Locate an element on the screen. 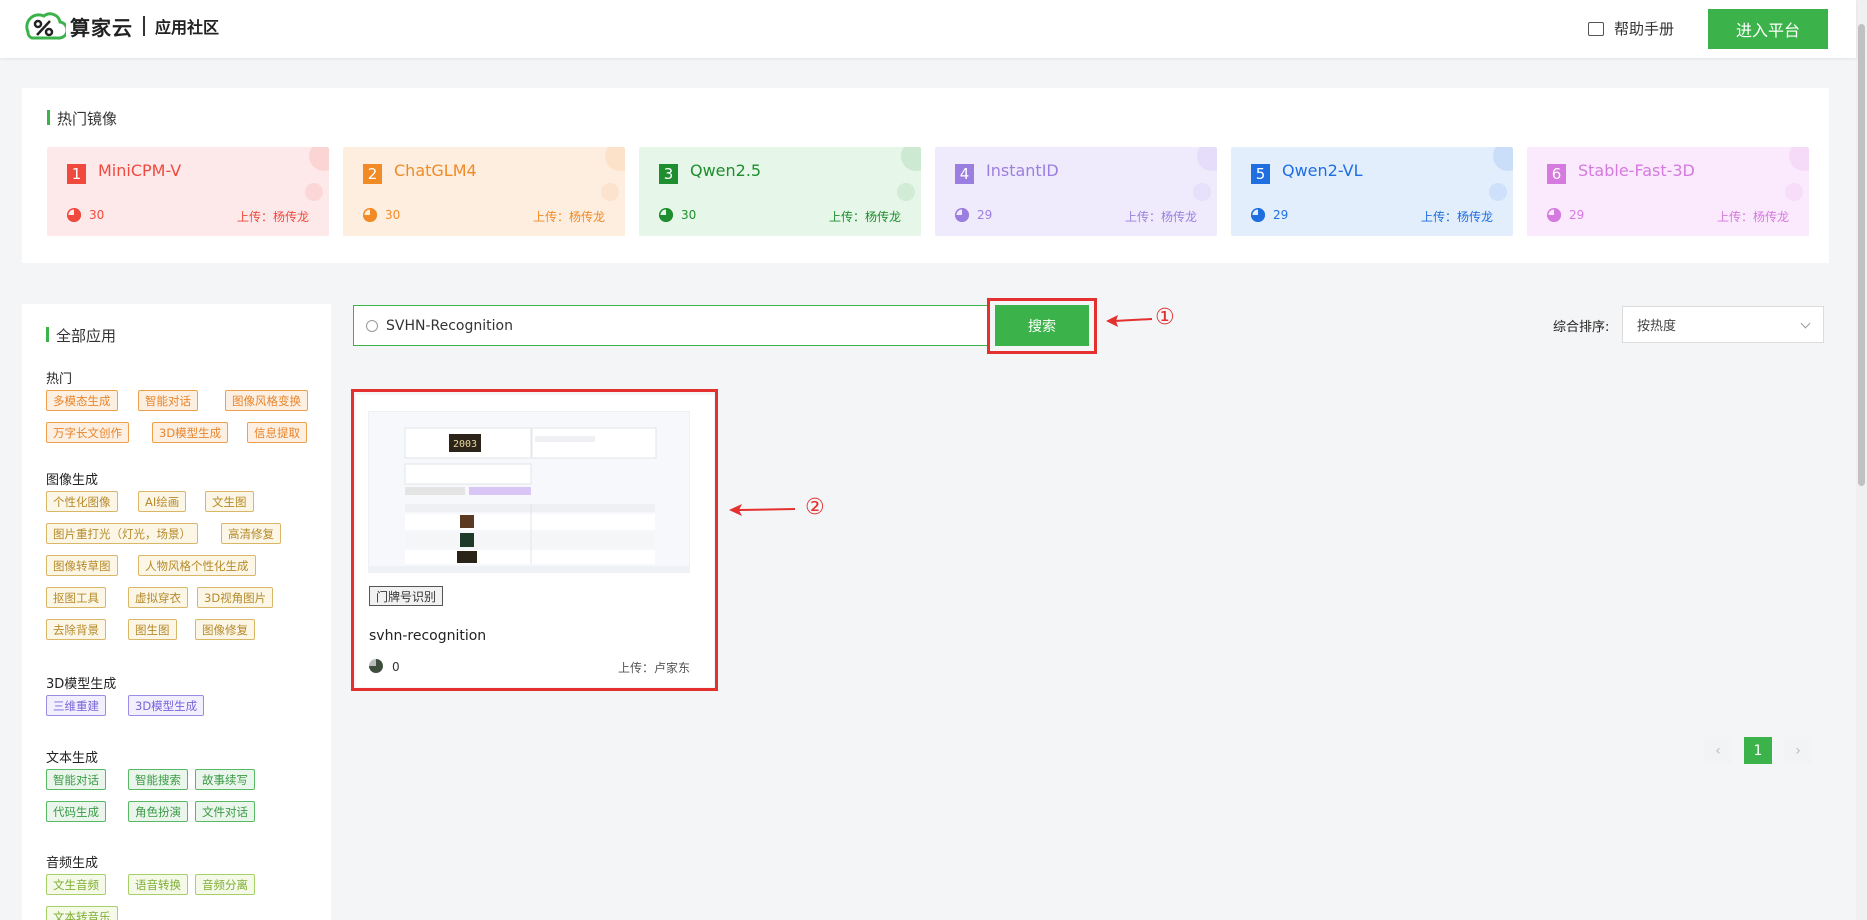 Image resolution: width=1867 pixels, height=920 pixels. category-tag: 抠图工具 is located at coordinates (76, 597).